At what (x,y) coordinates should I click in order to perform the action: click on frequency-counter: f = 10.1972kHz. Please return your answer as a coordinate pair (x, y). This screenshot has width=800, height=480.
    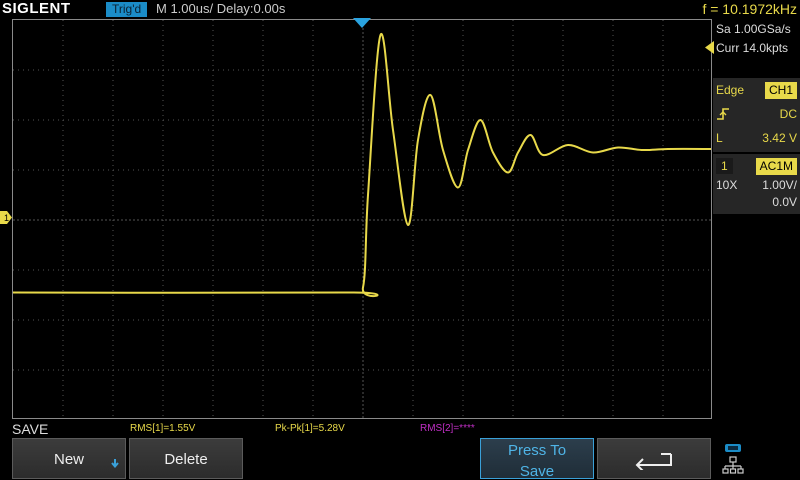
    Looking at the image, I should click on (749, 9).